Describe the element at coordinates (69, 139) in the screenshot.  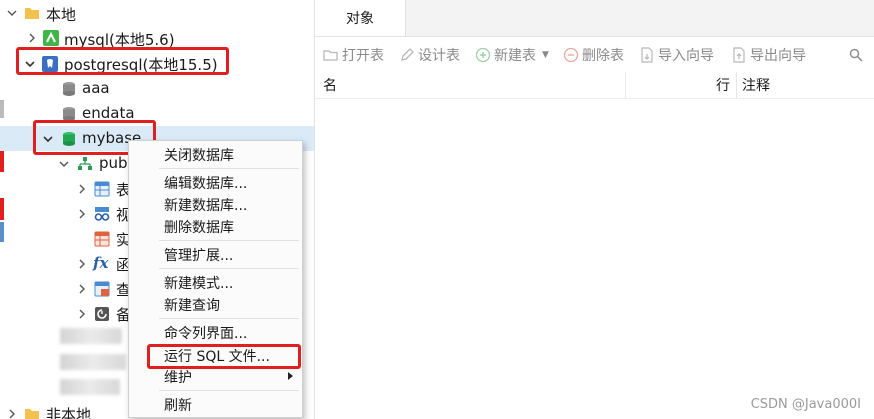
I see `database-open-icon` at that location.